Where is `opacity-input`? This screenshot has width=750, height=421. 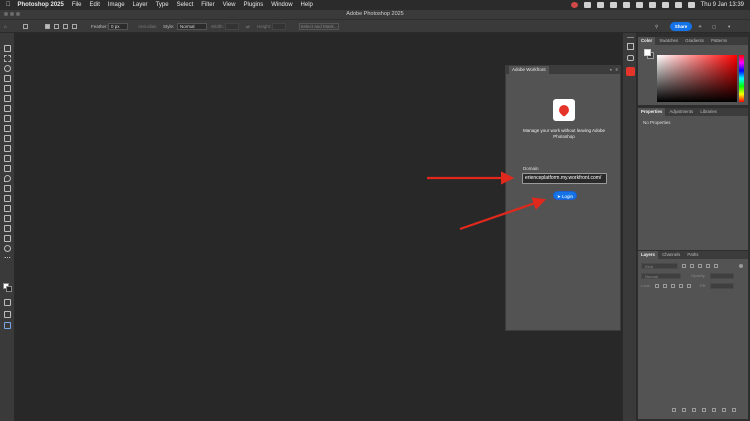
opacity-input is located at coordinates (722, 276).